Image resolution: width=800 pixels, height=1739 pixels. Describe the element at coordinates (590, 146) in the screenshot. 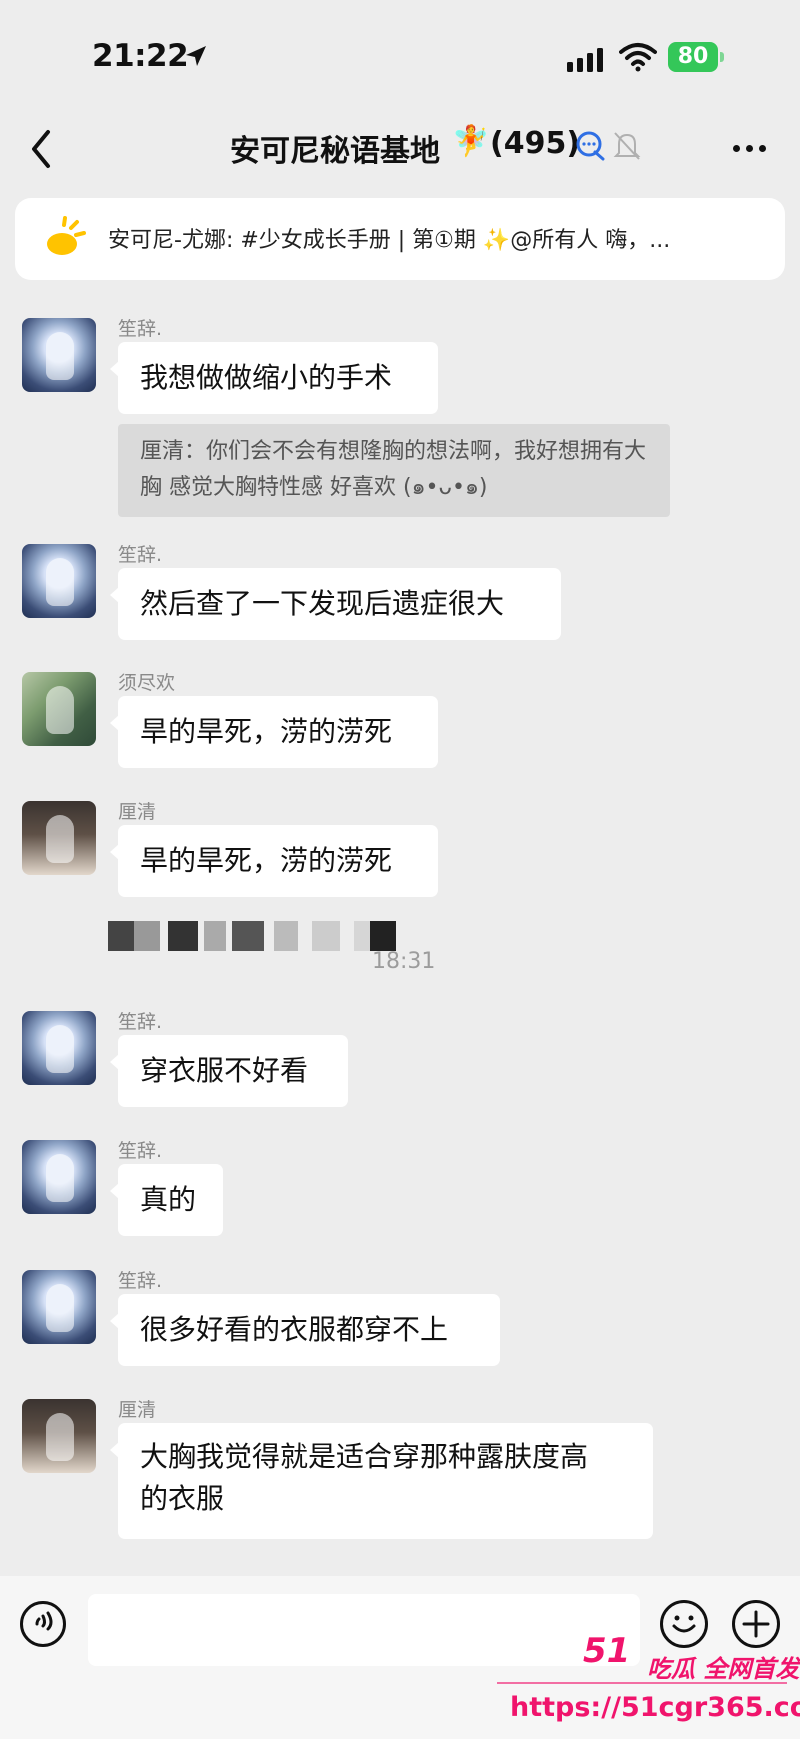

I see `chat-bubble-icon` at that location.